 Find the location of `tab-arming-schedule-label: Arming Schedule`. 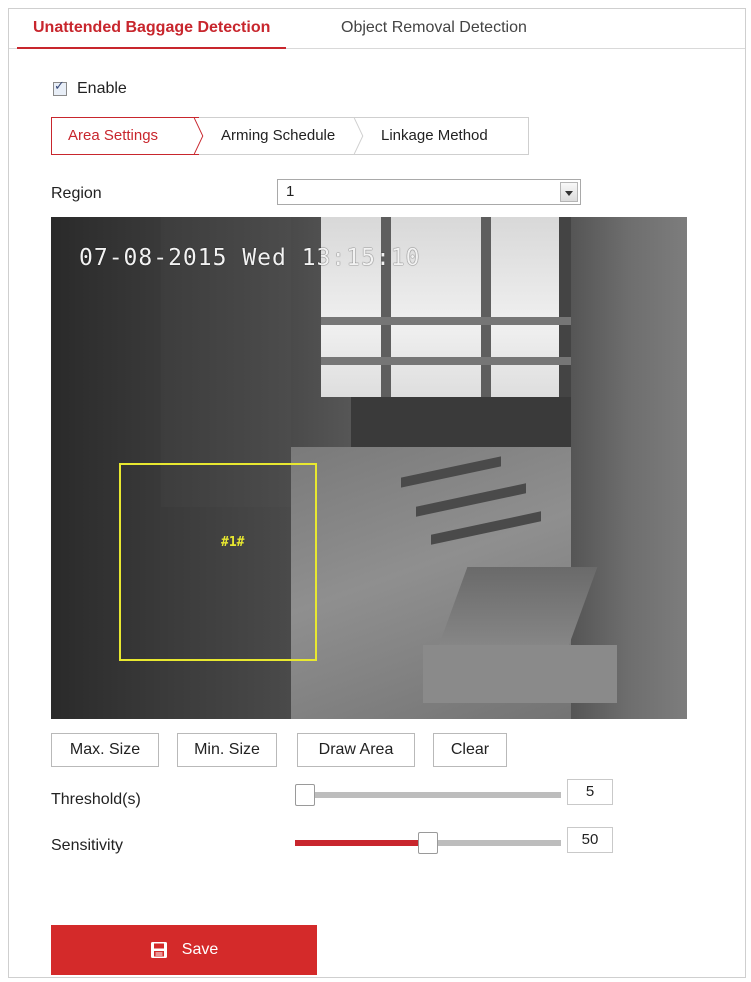

tab-arming-schedule-label: Arming Schedule is located at coordinates (278, 135).